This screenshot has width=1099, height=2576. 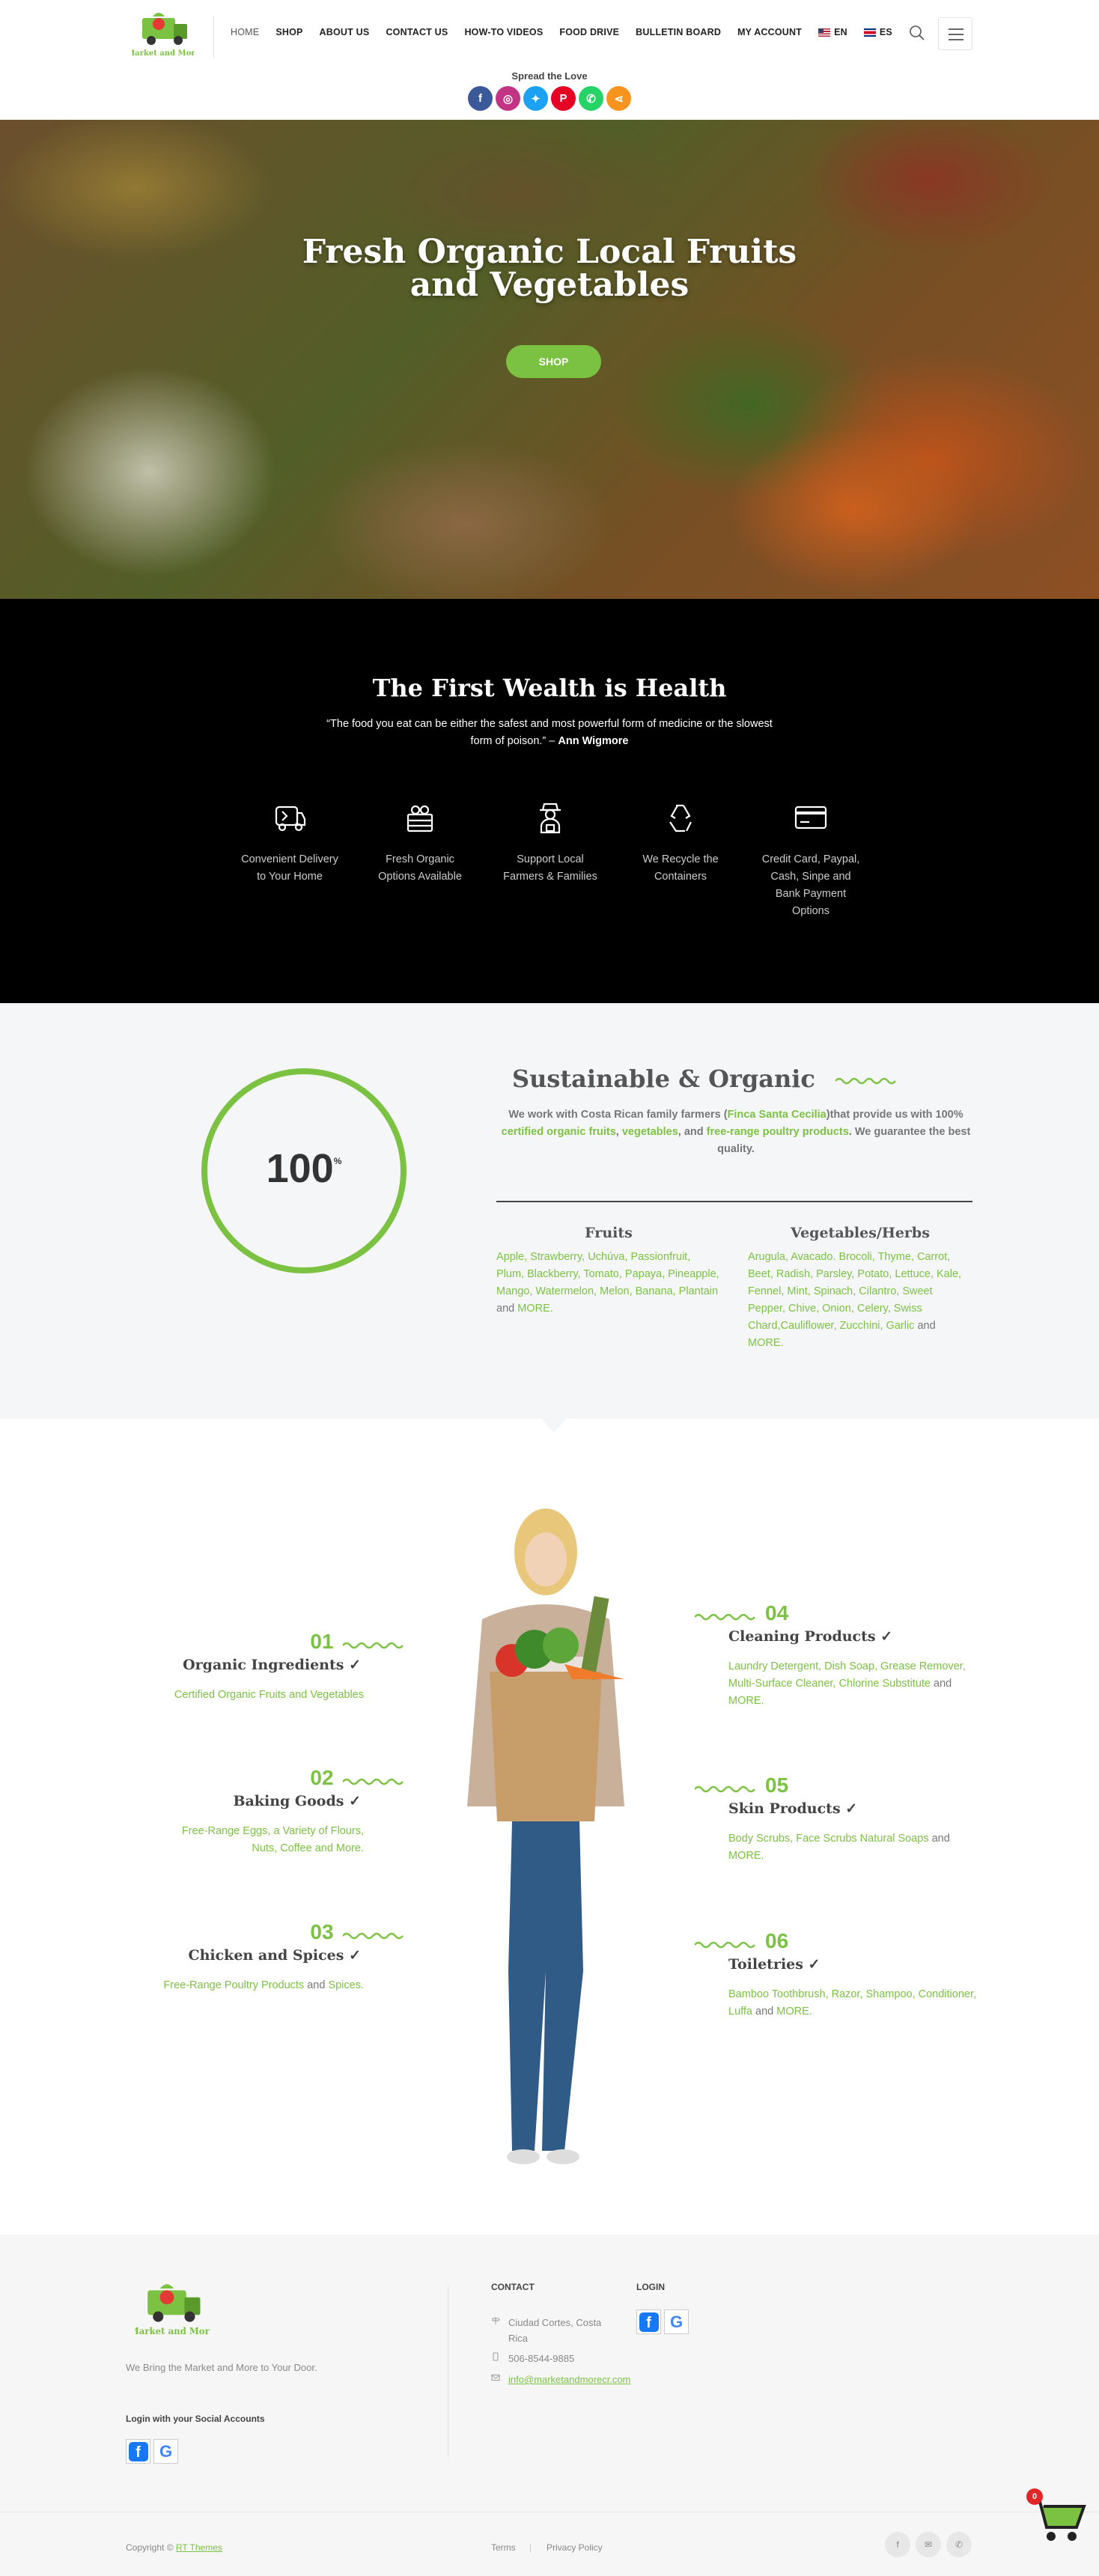 What do you see at coordinates (917, 33) in the screenshot?
I see `search-icon` at bounding box center [917, 33].